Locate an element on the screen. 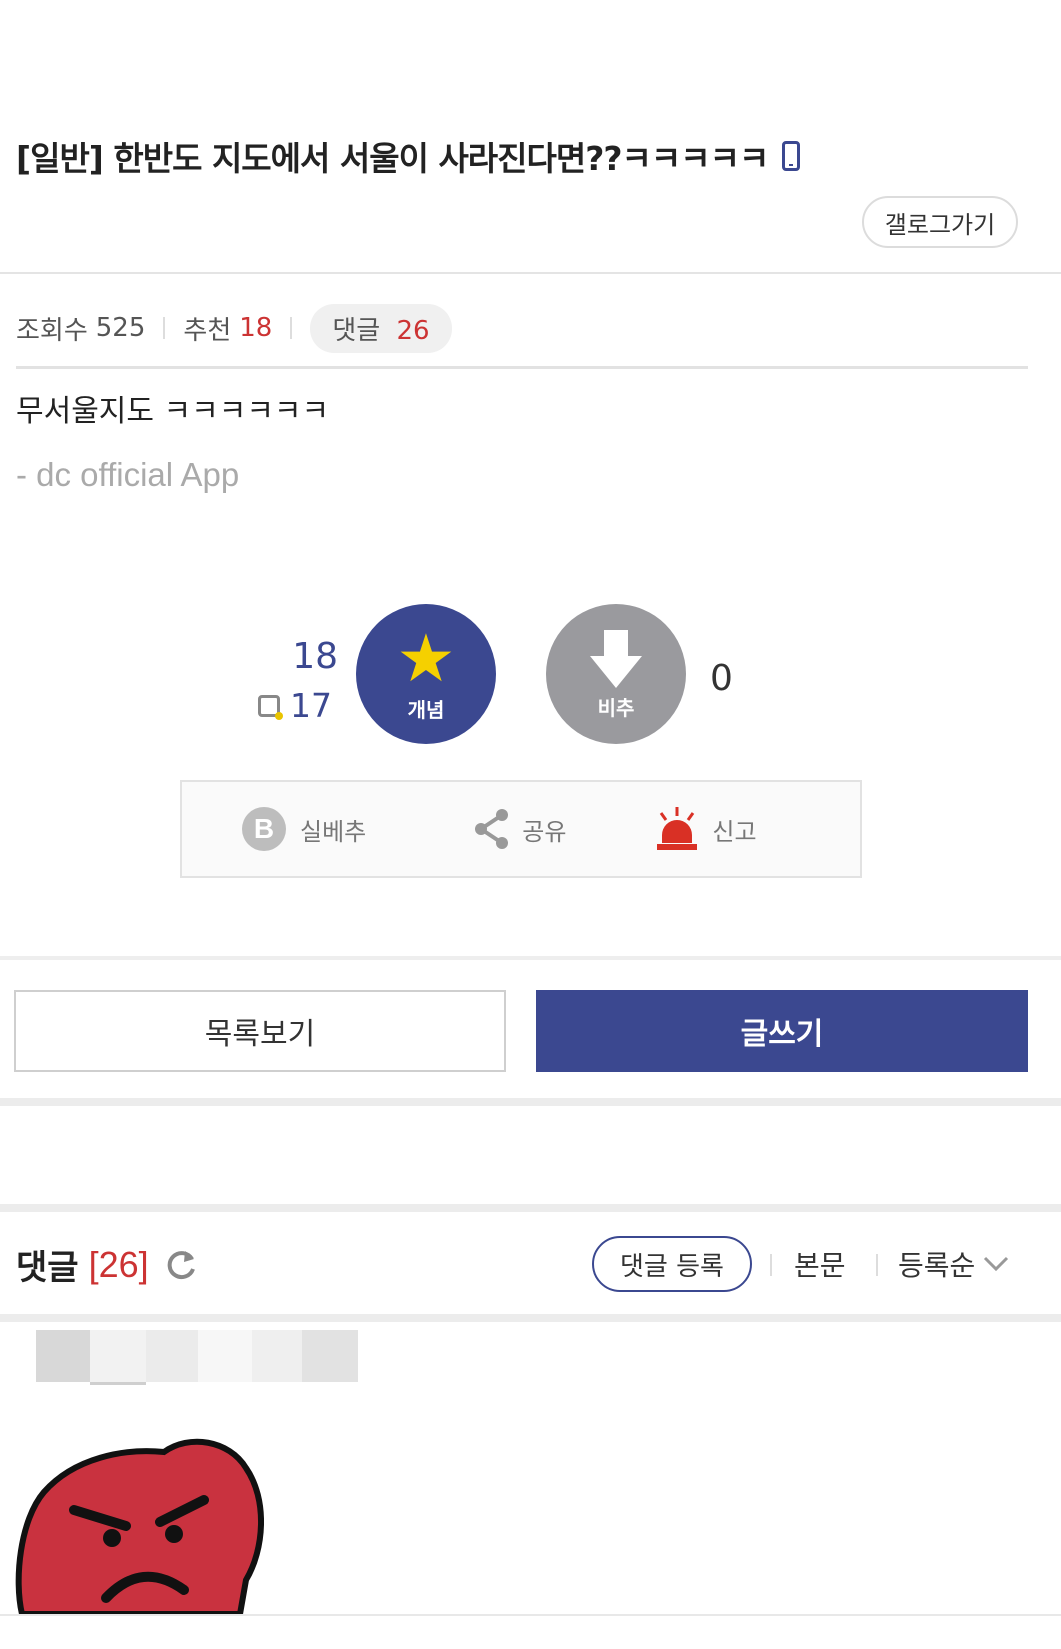 The image size is (1061, 1649). post-title: [일반] 한반도 지도에서 서울이 사라진다면??ㅋㅋㅋㅋㅋ is located at coordinates (408, 156).